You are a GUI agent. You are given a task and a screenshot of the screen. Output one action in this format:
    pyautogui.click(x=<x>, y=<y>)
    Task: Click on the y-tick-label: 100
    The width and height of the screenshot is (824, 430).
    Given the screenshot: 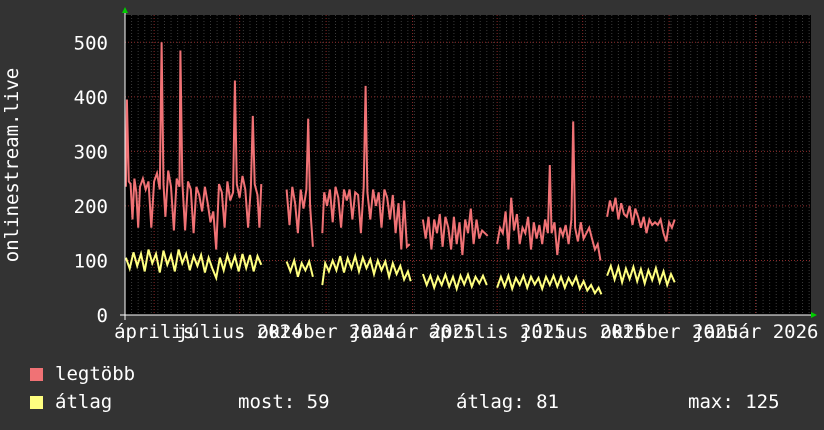 What is the action you would take?
    pyautogui.click(x=91, y=261)
    